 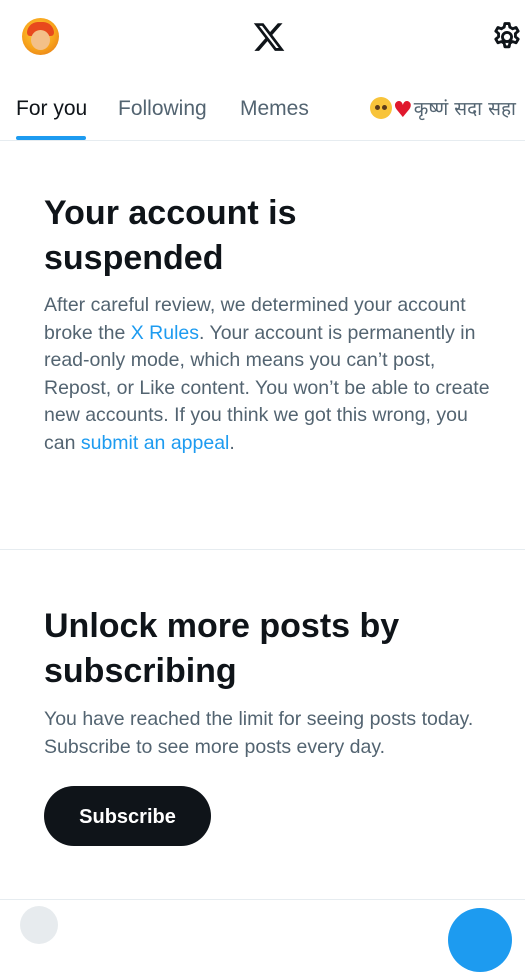 I want to click on pleading-face-emoji-icon, so click(x=381, y=108).